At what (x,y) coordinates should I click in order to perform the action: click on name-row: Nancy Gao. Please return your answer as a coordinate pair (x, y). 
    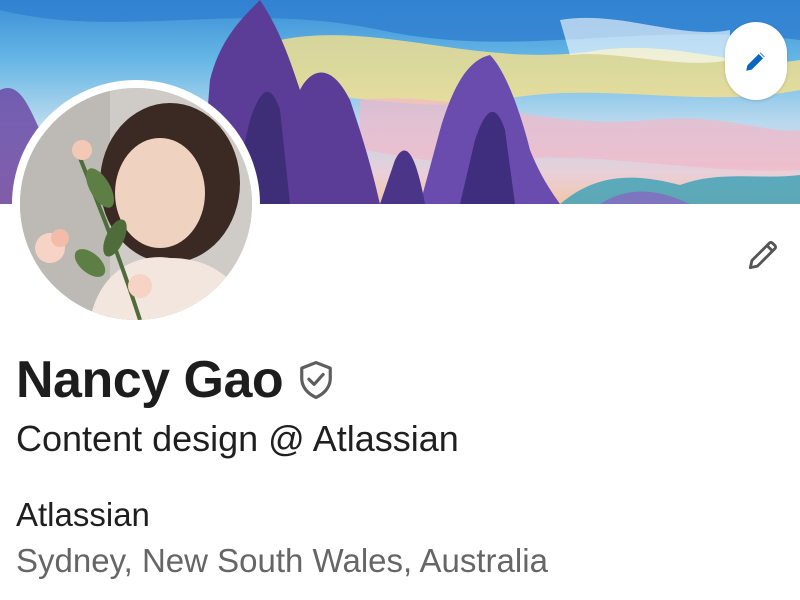
    Looking at the image, I should click on (175, 380).